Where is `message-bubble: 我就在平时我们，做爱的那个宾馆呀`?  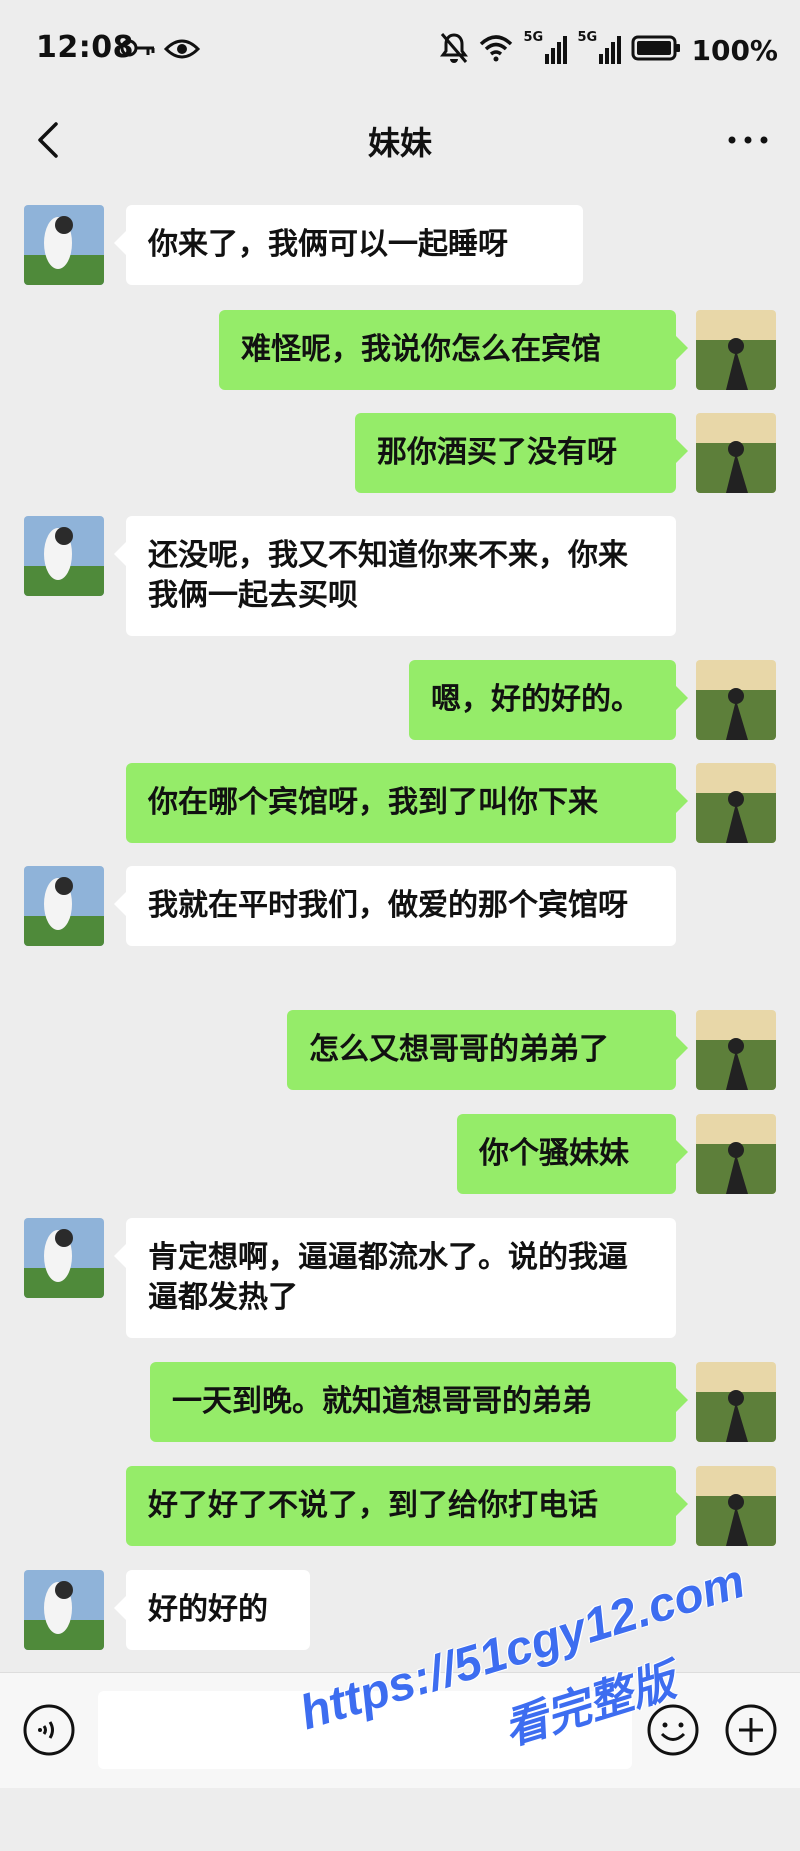
message-bubble: 我就在平时我们，做爱的那个宾馆呀 is located at coordinates (395, 906).